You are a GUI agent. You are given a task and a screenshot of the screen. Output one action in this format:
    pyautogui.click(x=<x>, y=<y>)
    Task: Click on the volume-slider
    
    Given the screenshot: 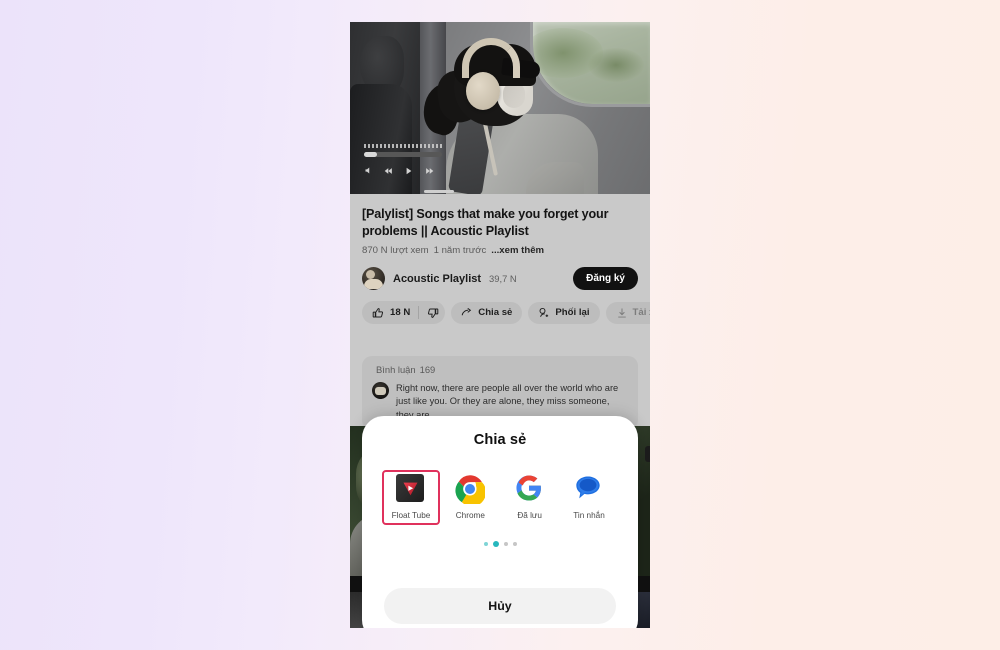 What is the action you would take?
    pyautogui.click(x=439, y=191)
    